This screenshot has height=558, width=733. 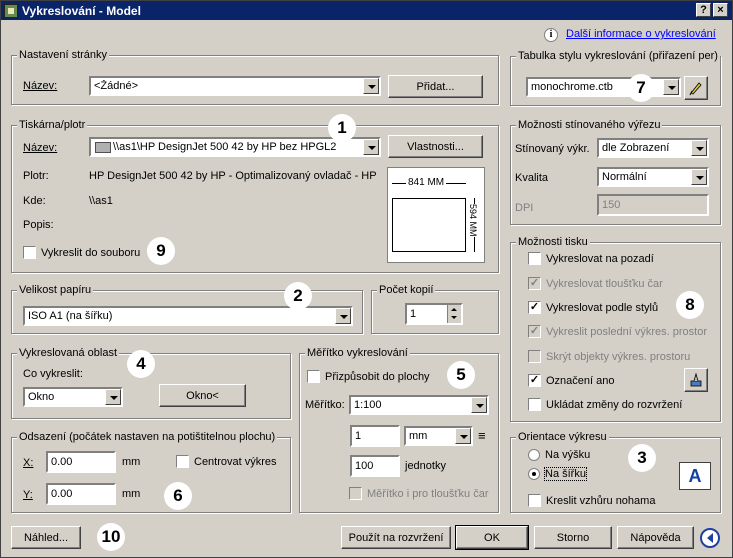 What do you see at coordinates (492, 537) in the screenshot?
I see `ok-button: OK` at bounding box center [492, 537].